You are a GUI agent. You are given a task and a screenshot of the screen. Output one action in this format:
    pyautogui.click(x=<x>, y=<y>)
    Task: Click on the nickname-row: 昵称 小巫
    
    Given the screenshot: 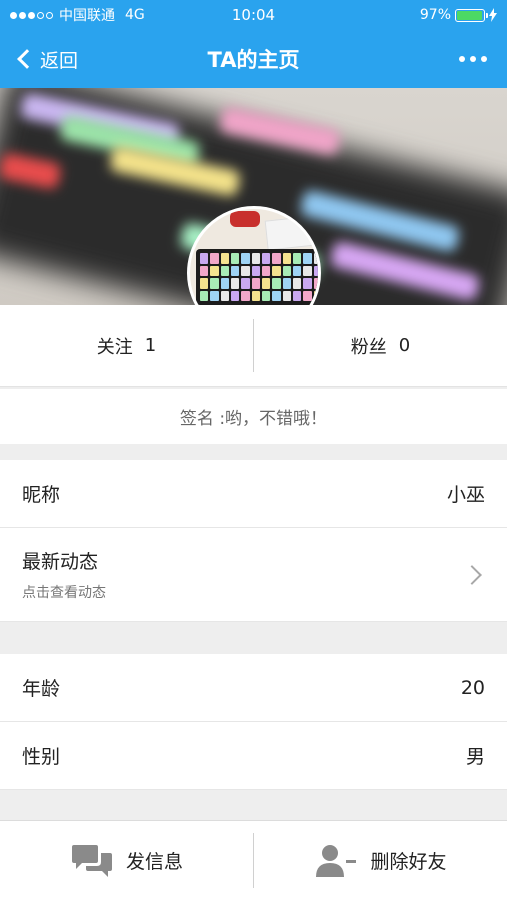 What is the action you would take?
    pyautogui.click(x=253, y=494)
    